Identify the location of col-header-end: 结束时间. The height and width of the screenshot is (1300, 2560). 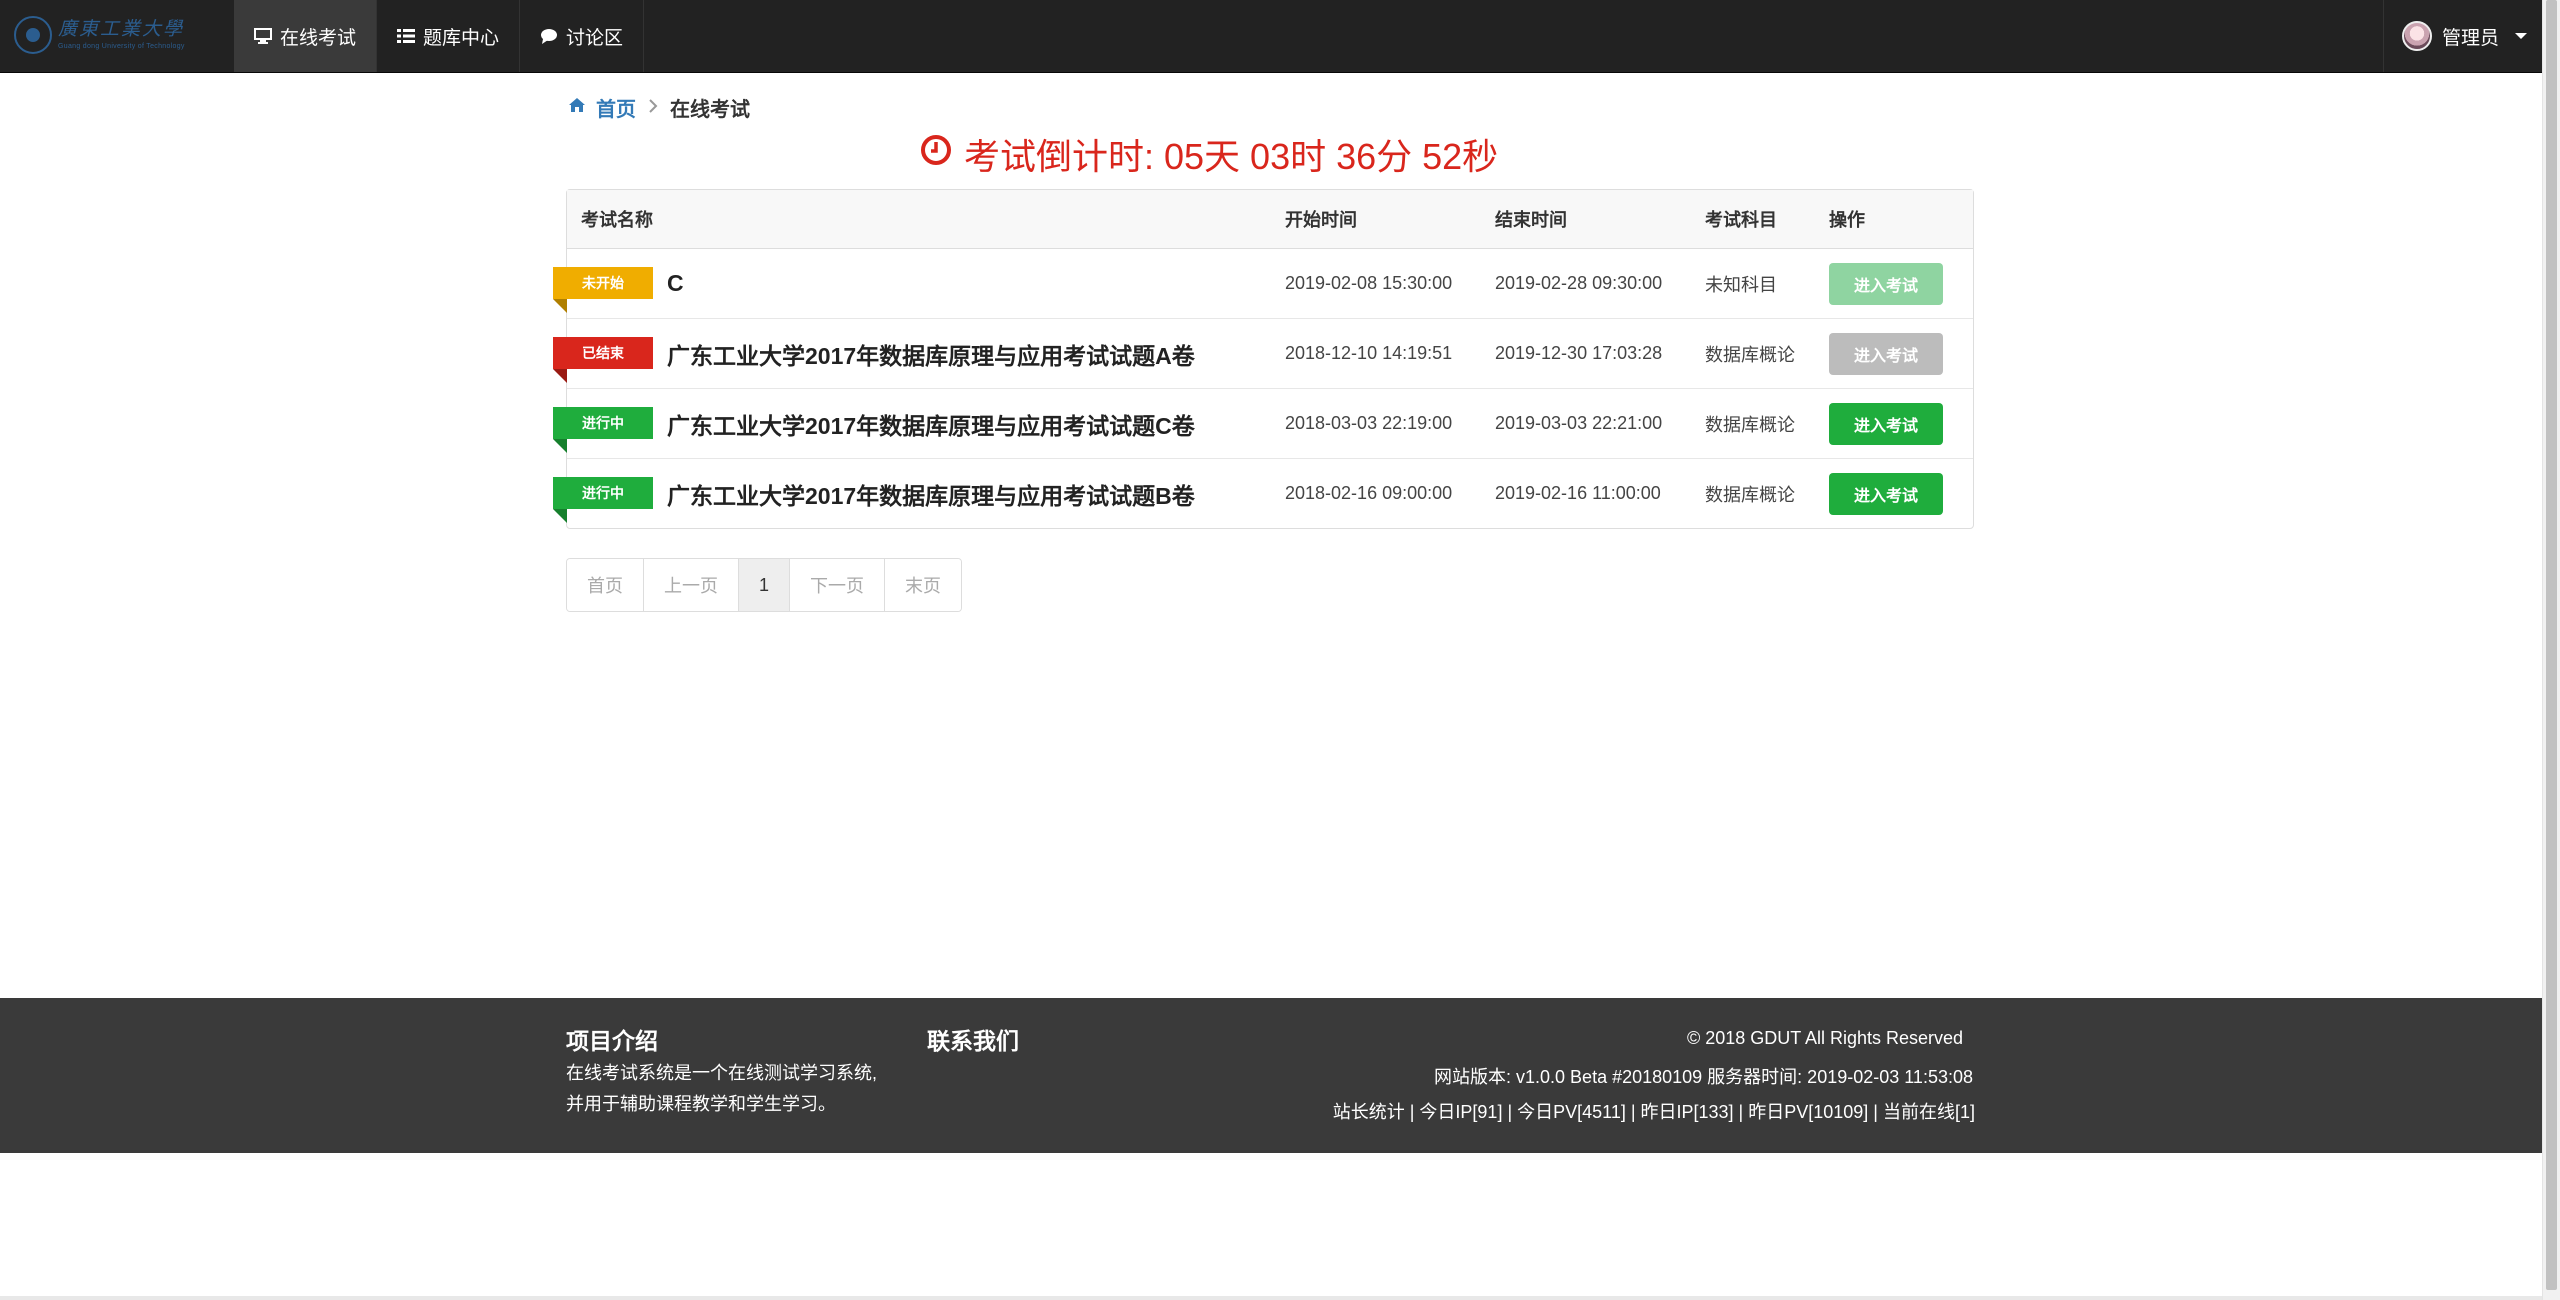
(1531, 220).